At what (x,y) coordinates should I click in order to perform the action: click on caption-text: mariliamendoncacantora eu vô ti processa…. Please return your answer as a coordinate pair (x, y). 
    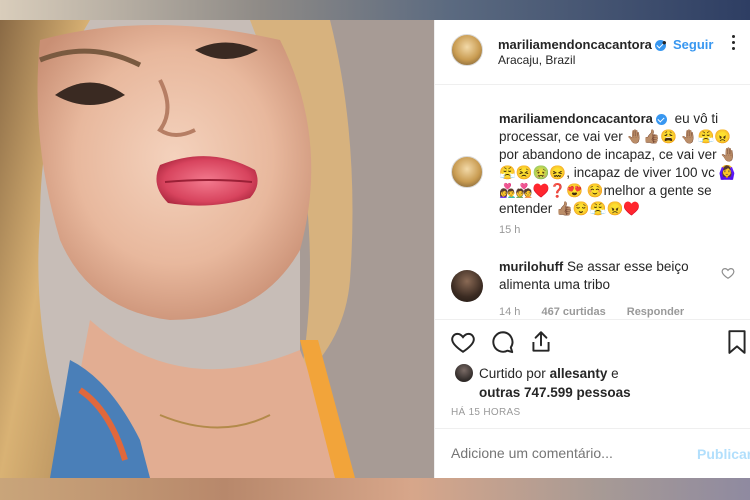
    Looking at the image, I should click on (619, 164).